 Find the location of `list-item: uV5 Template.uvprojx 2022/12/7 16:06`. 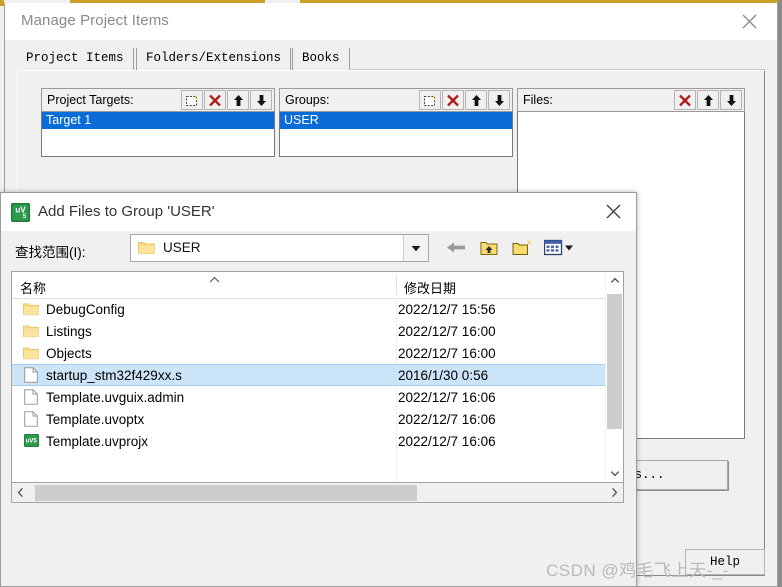

list-item: uV5 Template.uvprojx 2022/12/7 16:06 is located at coordinates (317, 441).